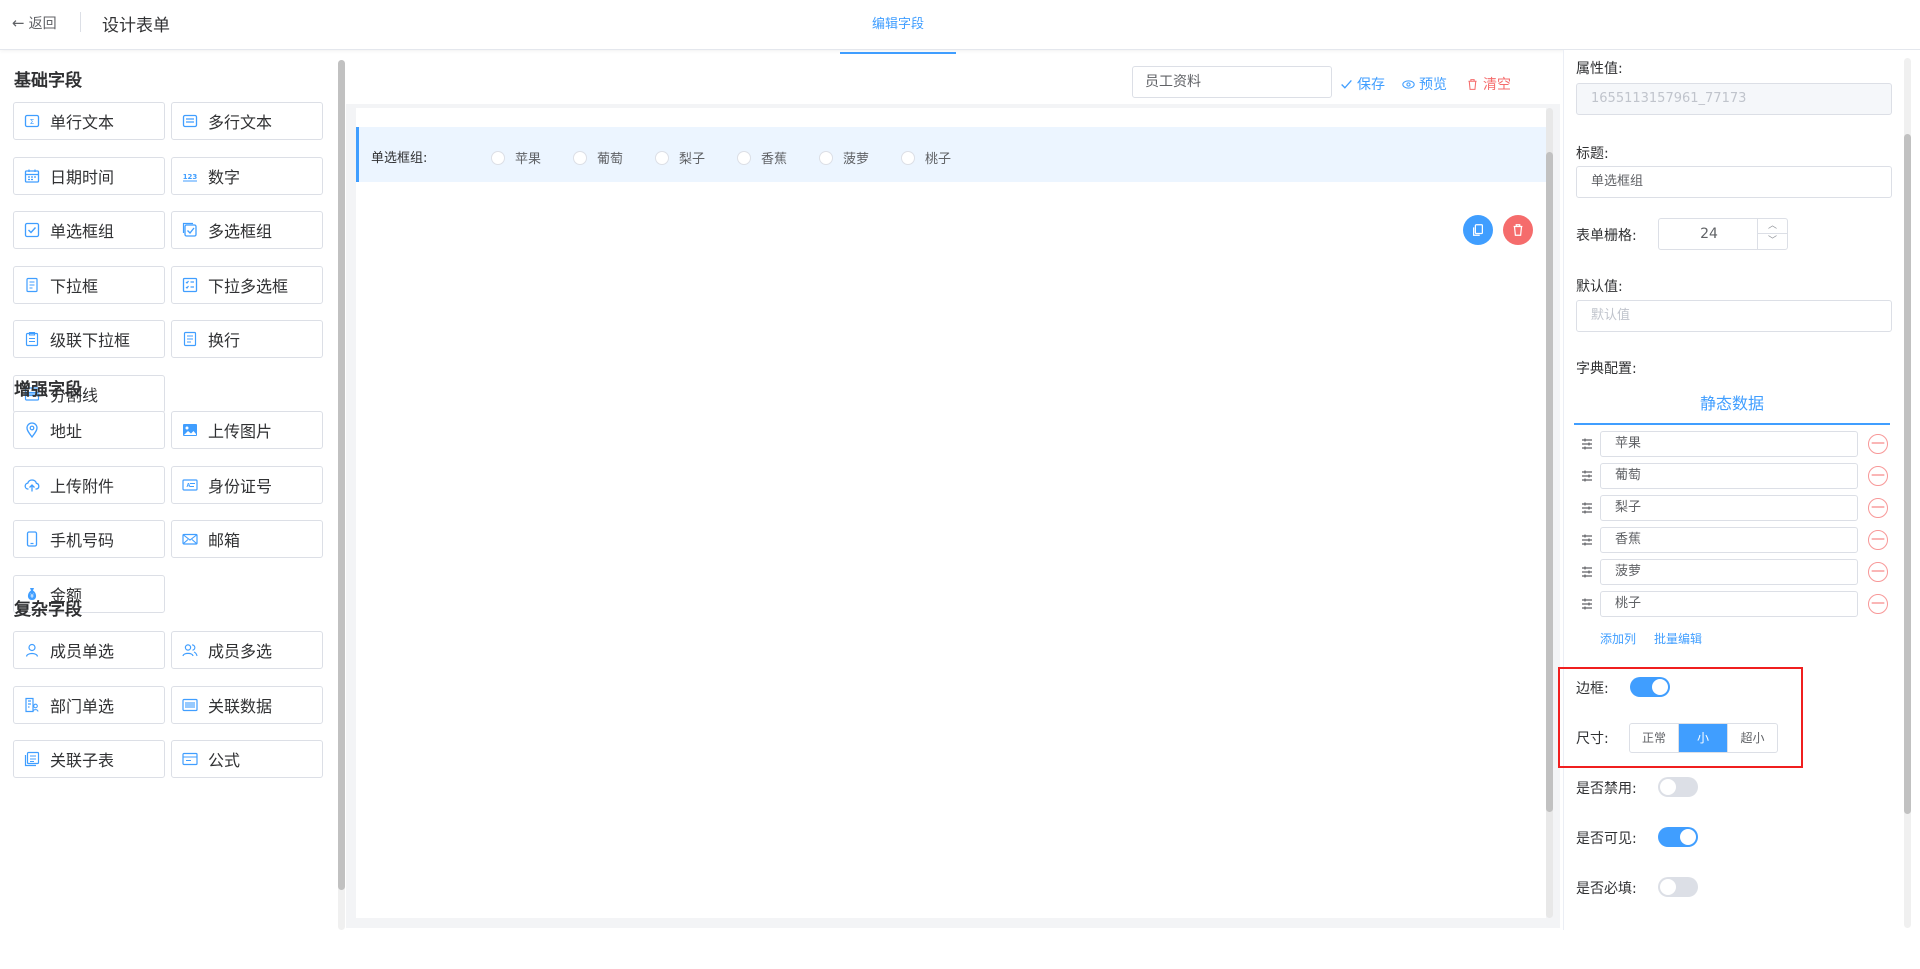 The height and width of the screenshot is (969, 1920). Describe the element at coordinates (89, 430) in the screenshot. I see `field-type-button: 地址` at that location.